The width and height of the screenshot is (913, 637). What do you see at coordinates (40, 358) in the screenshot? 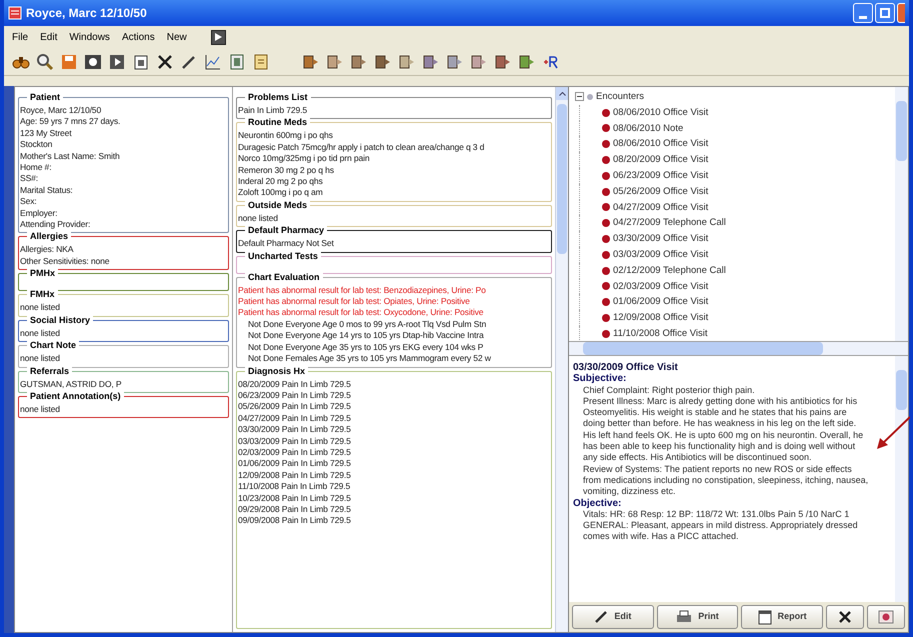
I see `text-line: none listed` at bounding box center [40, 358].